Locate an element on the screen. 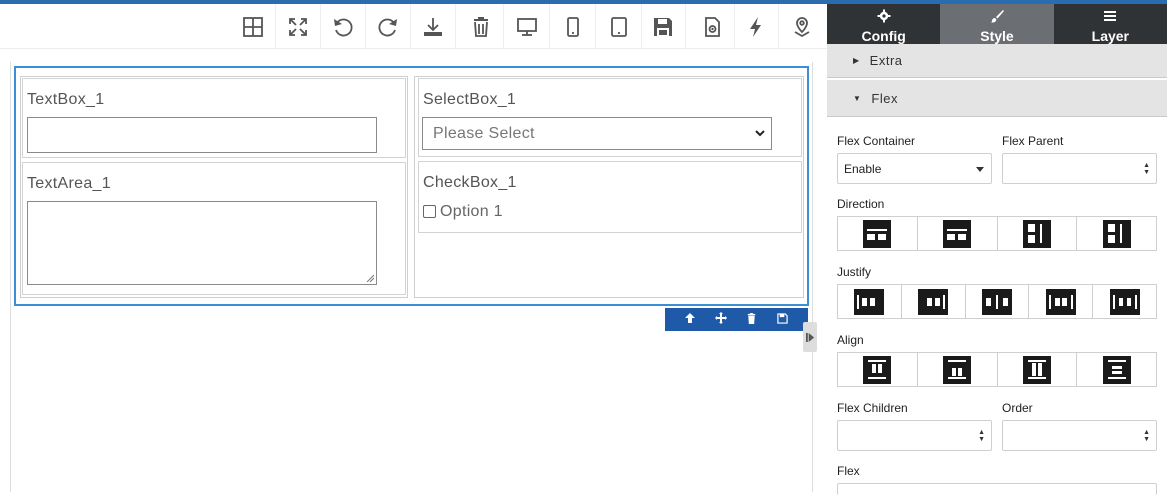  textbox-field: TextBox_1 is located at coordinates (214, 118).